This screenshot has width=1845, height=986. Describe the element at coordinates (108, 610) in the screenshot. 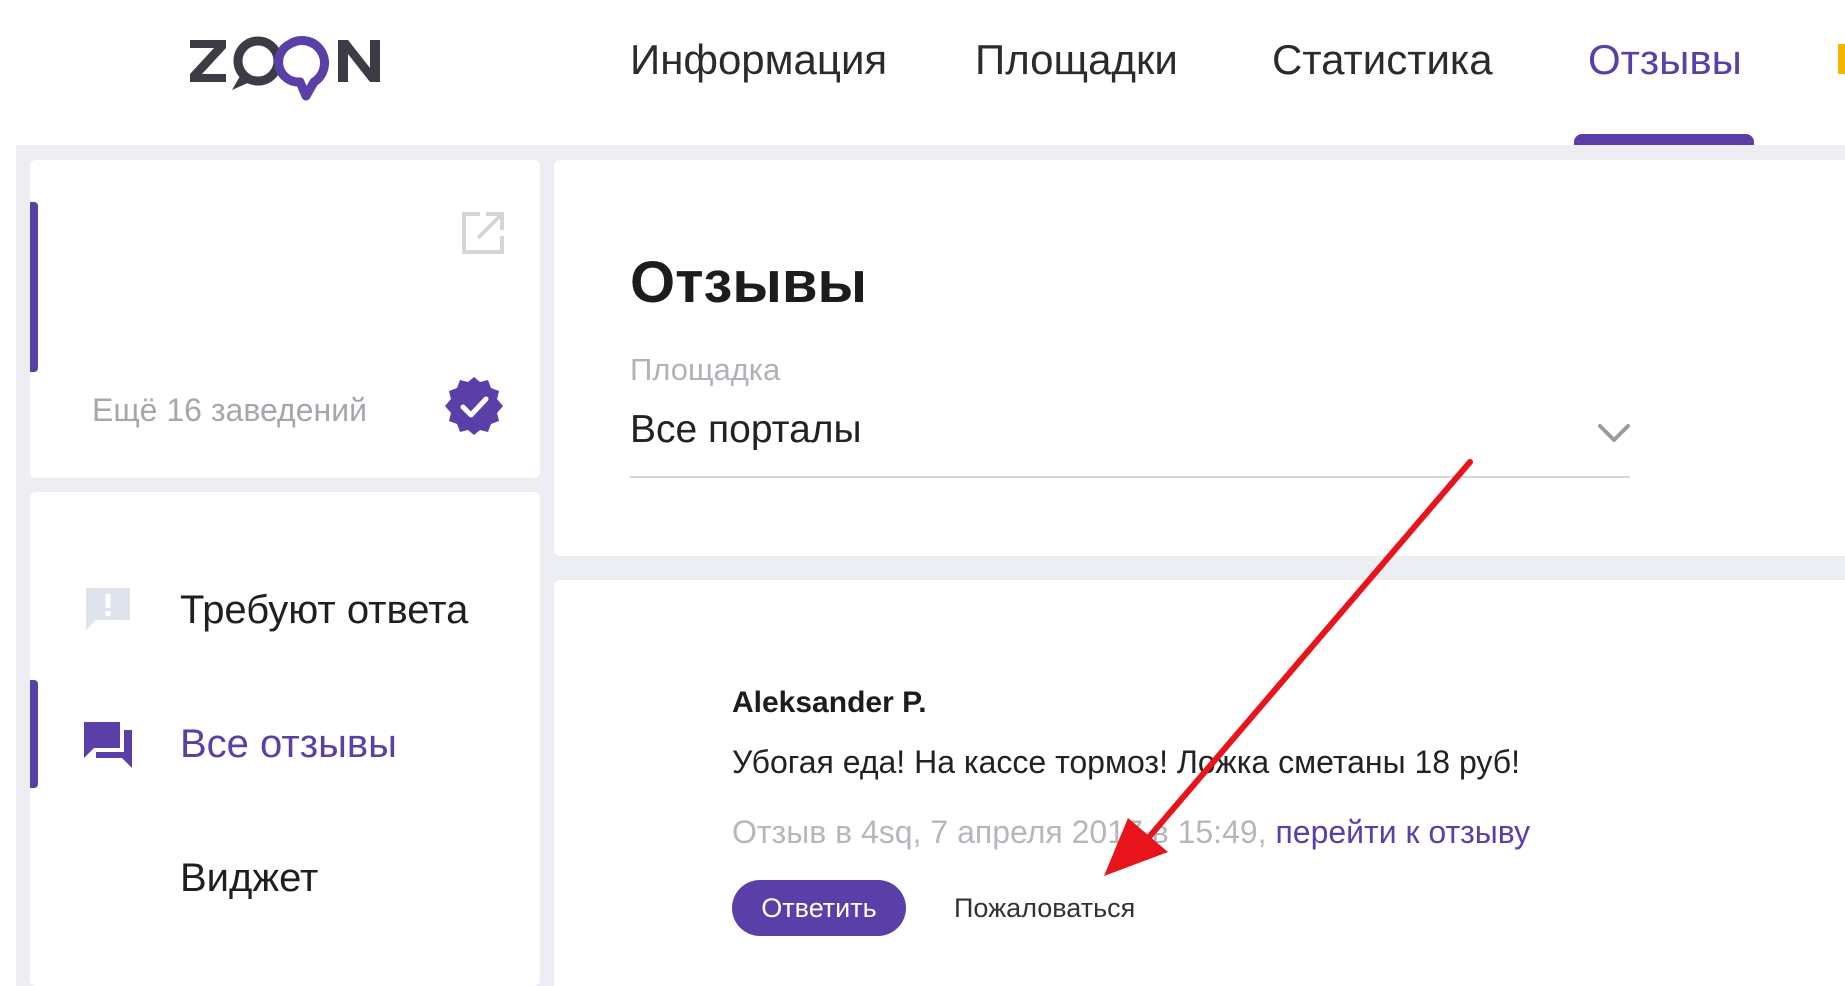

I see `alert-message-icon` at that location.